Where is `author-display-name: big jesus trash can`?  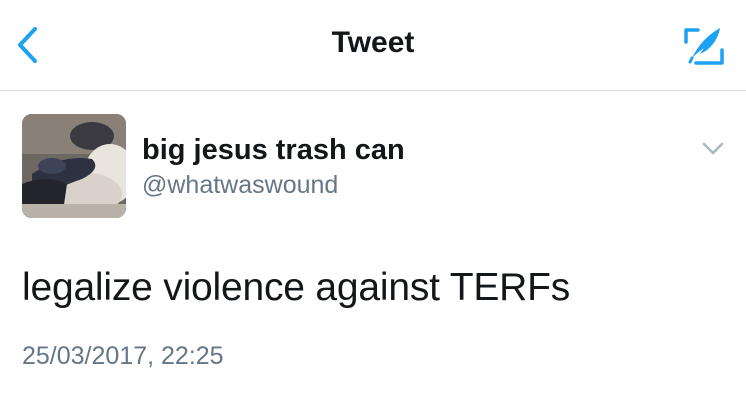 author-display-name: big jesus trash can is located at coordinates (273, 150).